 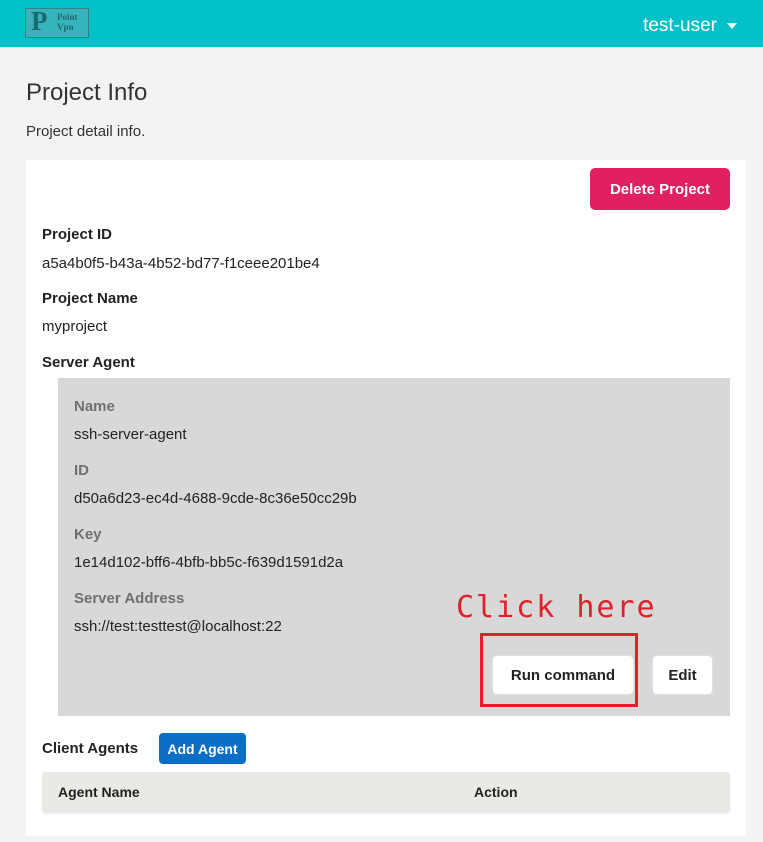 I want to click on user-menu-label: test-user, so click(x=680, y=25).